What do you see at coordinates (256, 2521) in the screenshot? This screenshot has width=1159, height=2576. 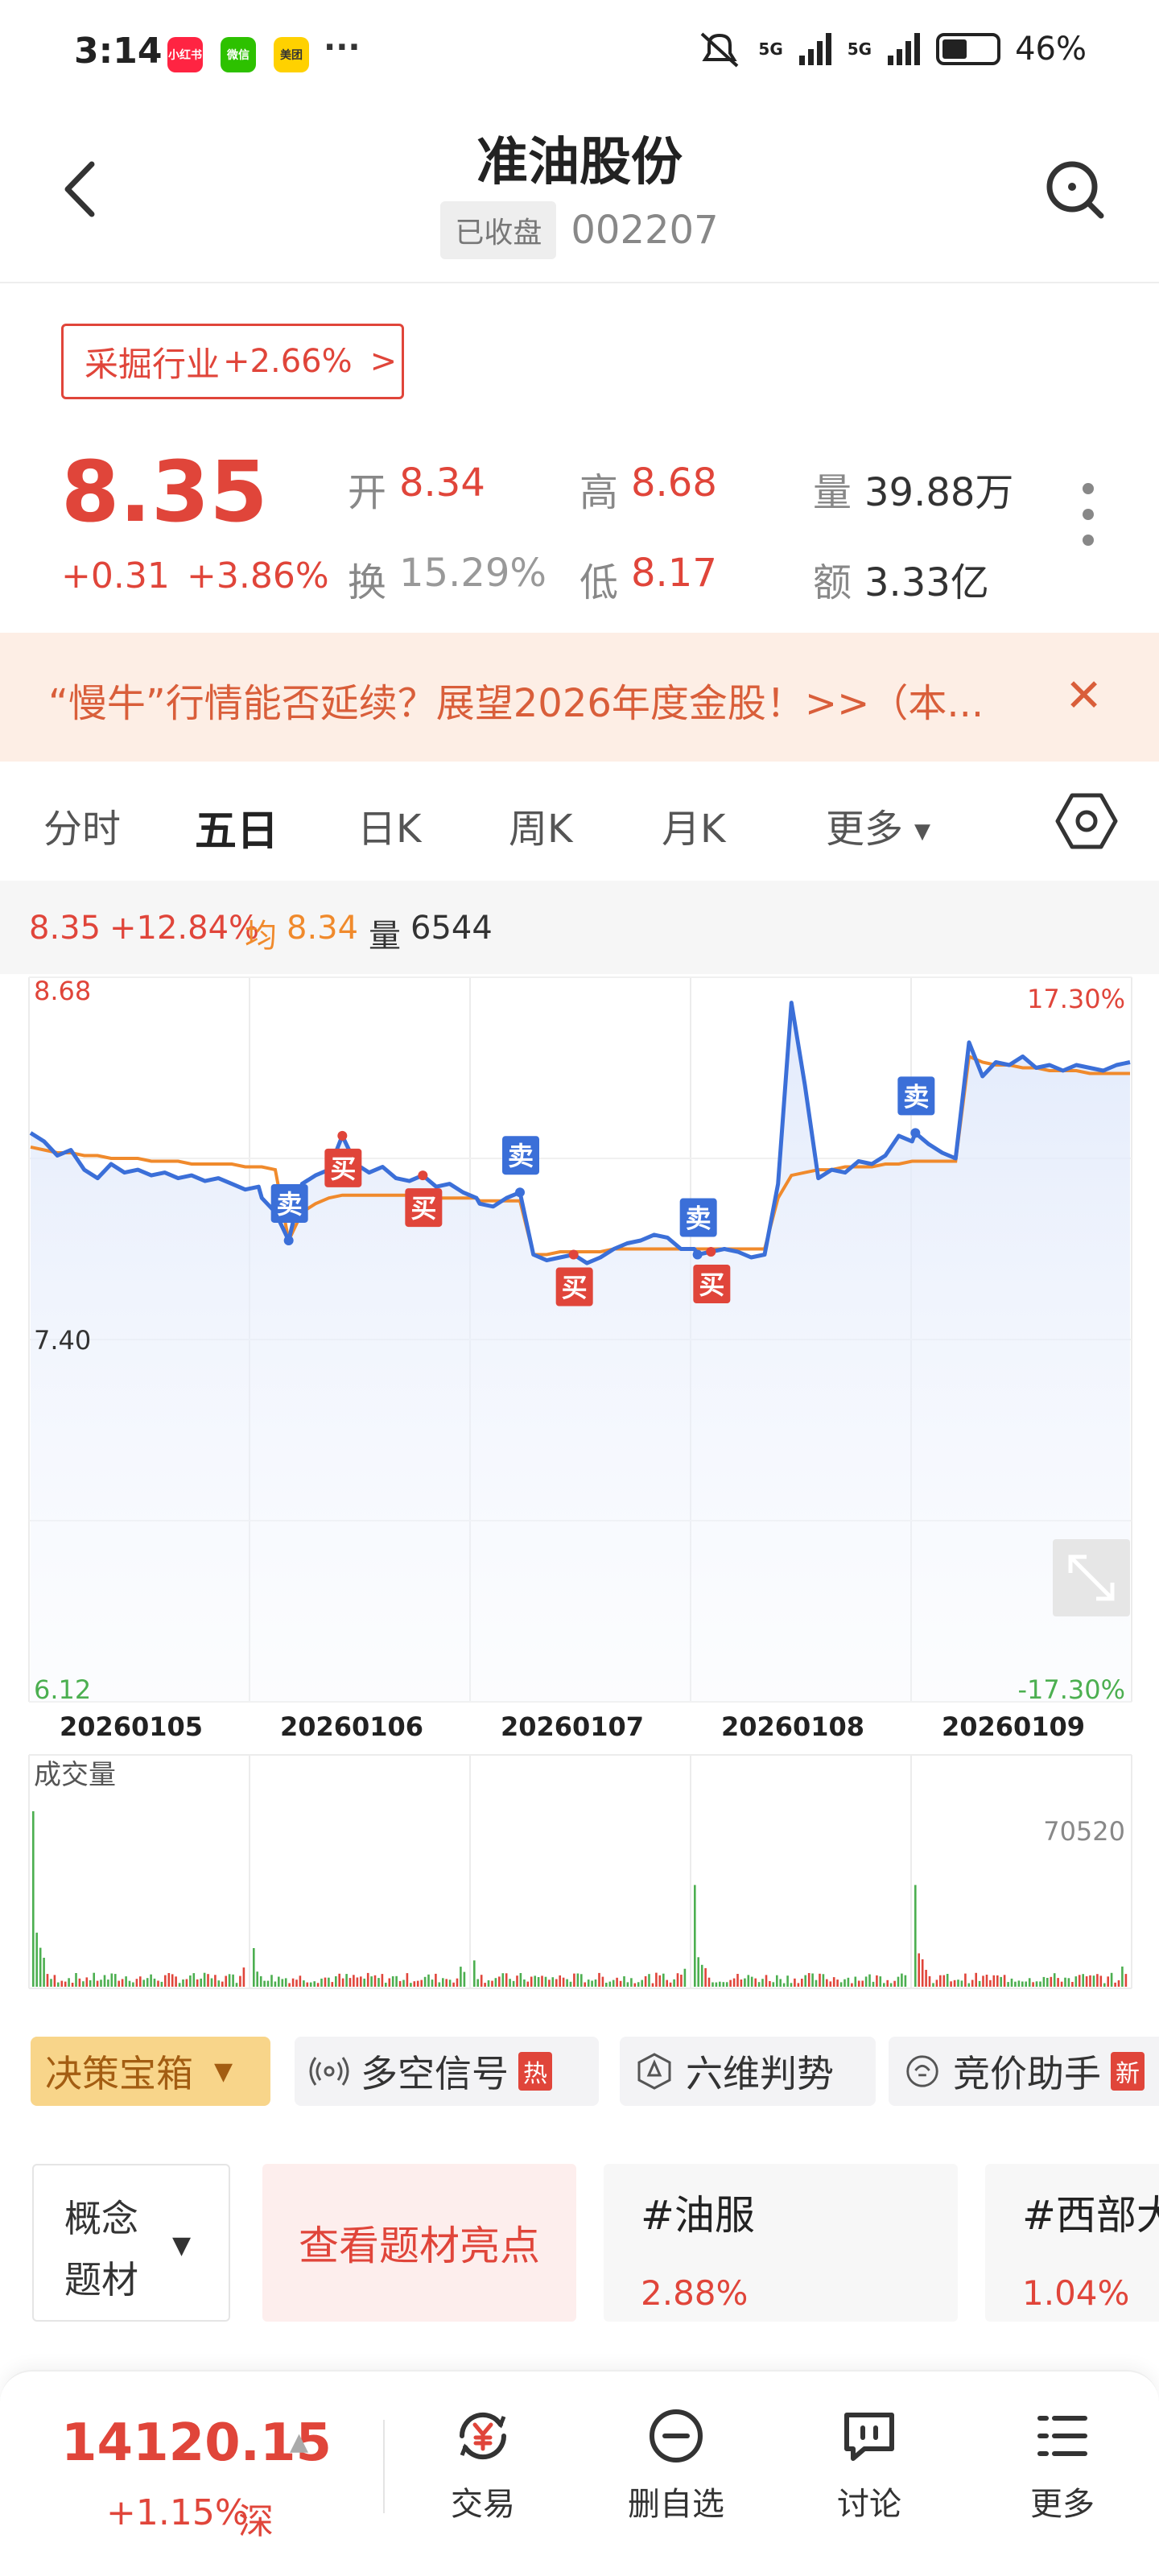 I see `market-label: 深` at bounding box center [256, 2521].